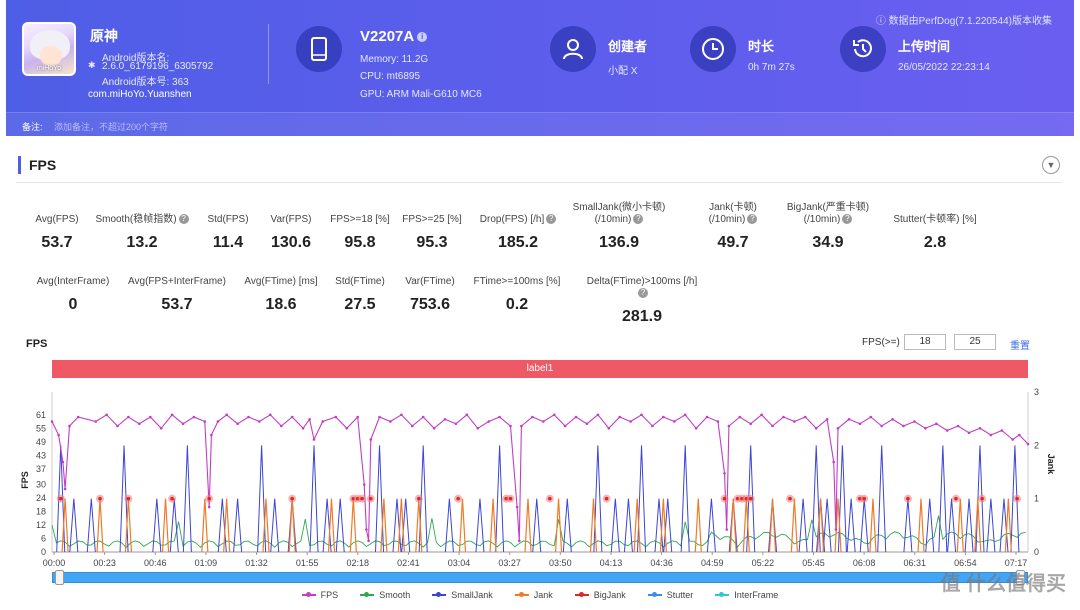 This screenshot has height=610, width=1080. Describe the element at coordinates (1051, 165) in the screenshot. I see `collapse-button: ▼` at that location.